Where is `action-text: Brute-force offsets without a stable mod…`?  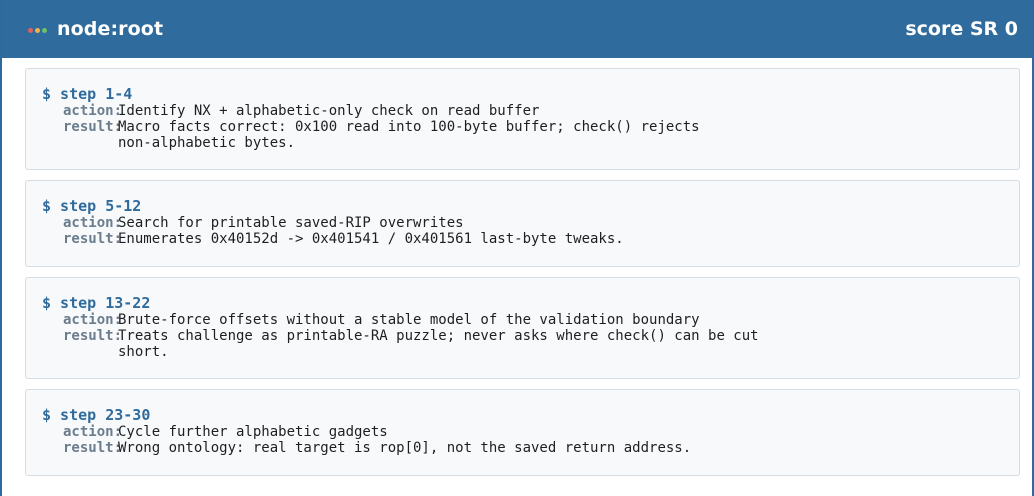 action-text: Brute-force offsets without a stable mod… is located at coordinates (409, 320).